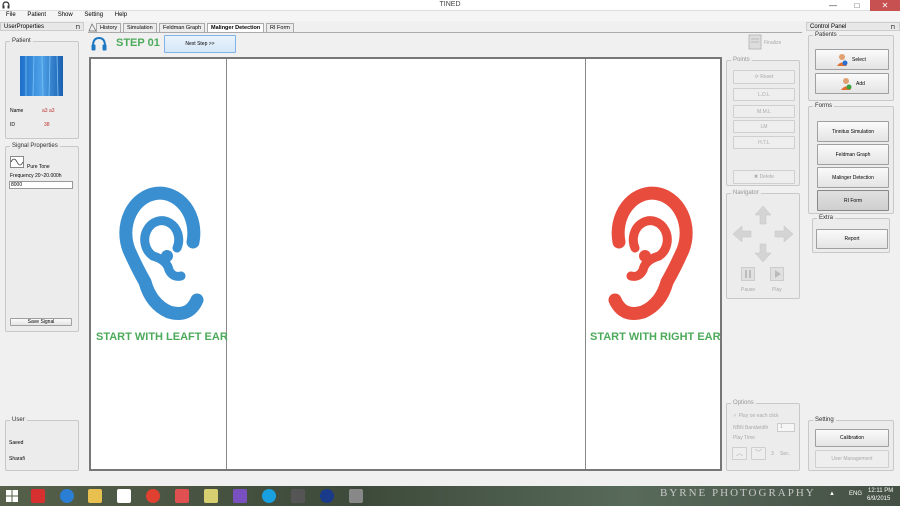 This screenshot has height=506, width=900. Describe the element at coordinates (755, 42) in the screenshot. I see `finalize-icon` at that location.